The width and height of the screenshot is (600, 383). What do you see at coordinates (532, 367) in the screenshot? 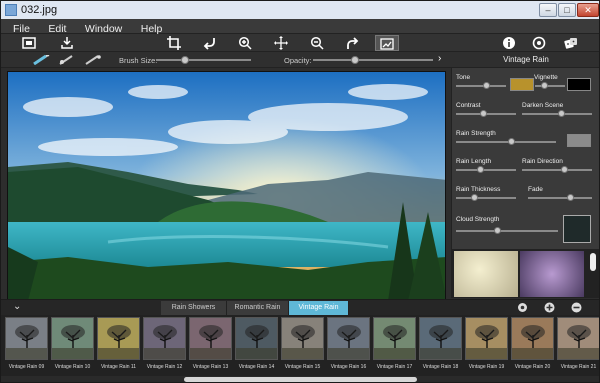
I see `preset-thumbnail-label: Vintage Rain 20` at bounding box center [532, 367].